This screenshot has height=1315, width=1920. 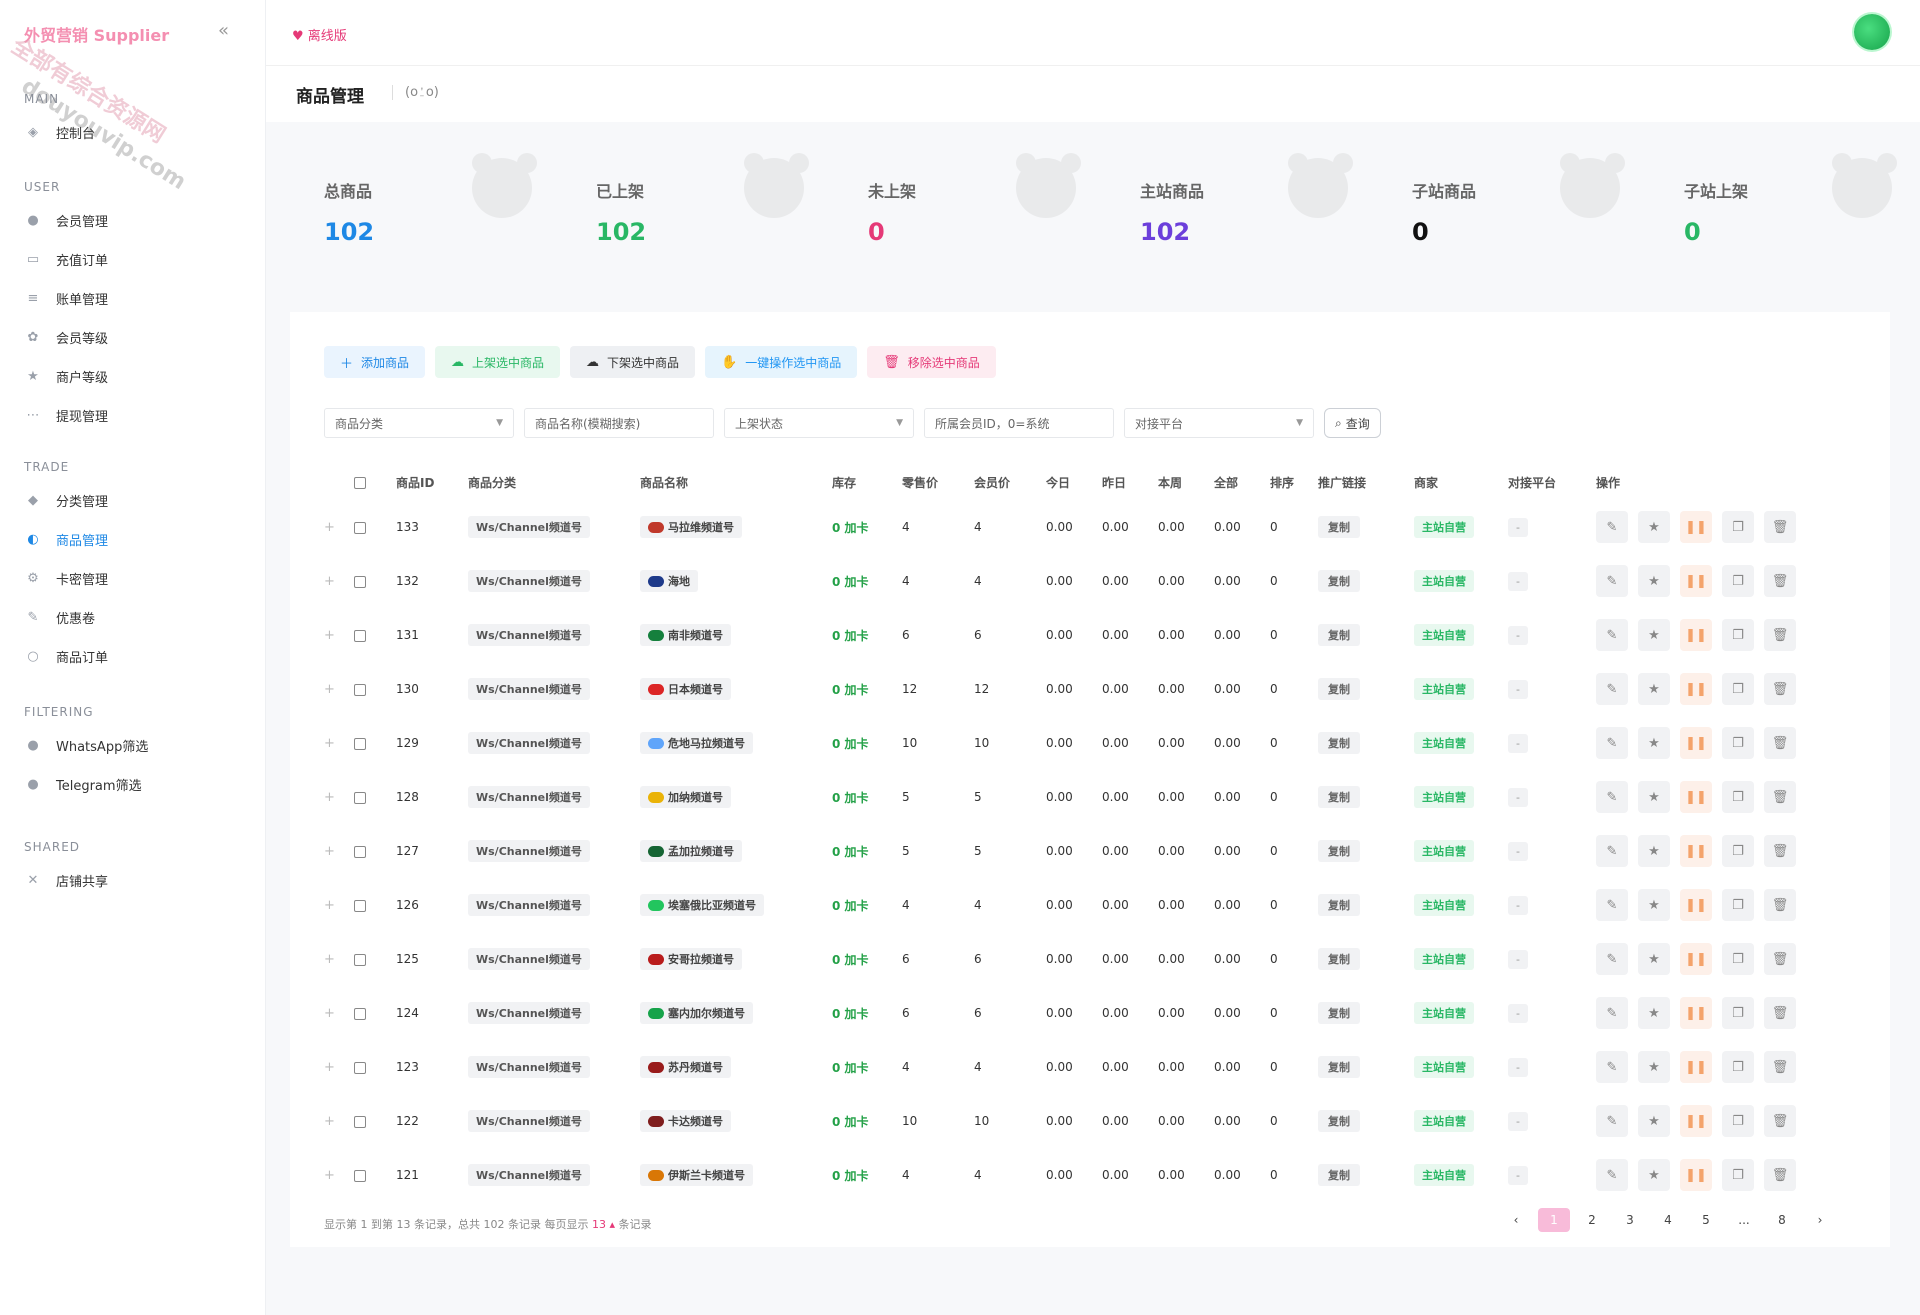 What do you see at coordinates (134, 617) in the screenshot?
I see `sidebar-item-coupon: ✎ 优惠卷` at bounding box center [134, 617].